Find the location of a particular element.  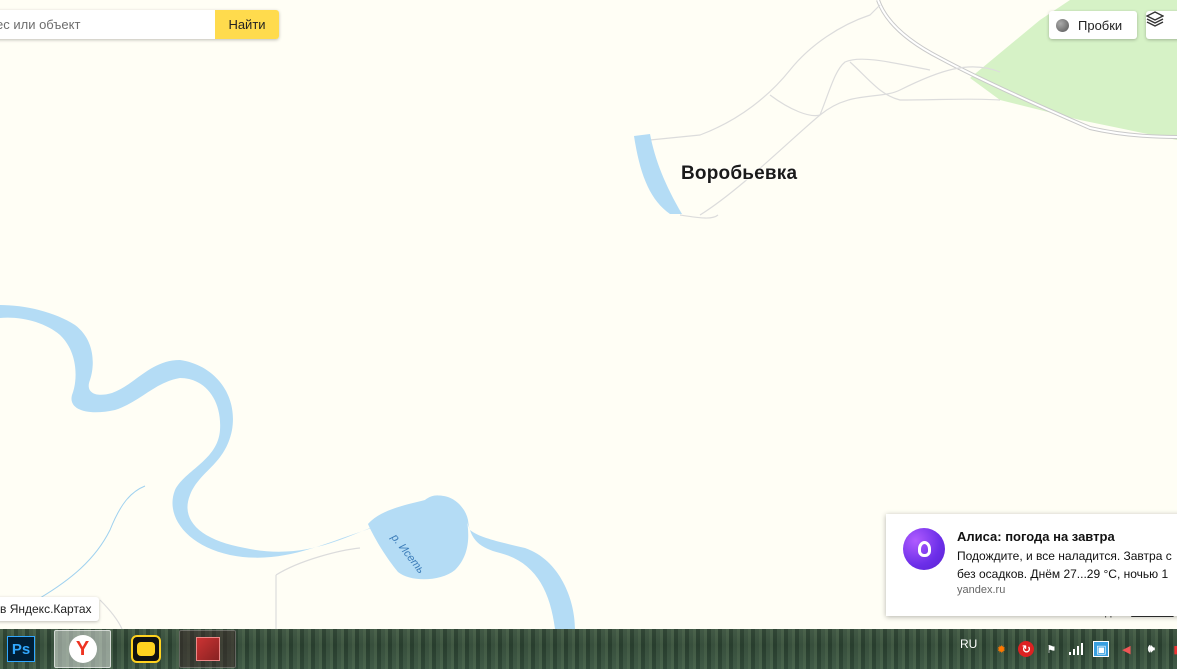

notification-text-line1: Подождите, и все наладится. Завтра с is located at coordinates (1064, 556).